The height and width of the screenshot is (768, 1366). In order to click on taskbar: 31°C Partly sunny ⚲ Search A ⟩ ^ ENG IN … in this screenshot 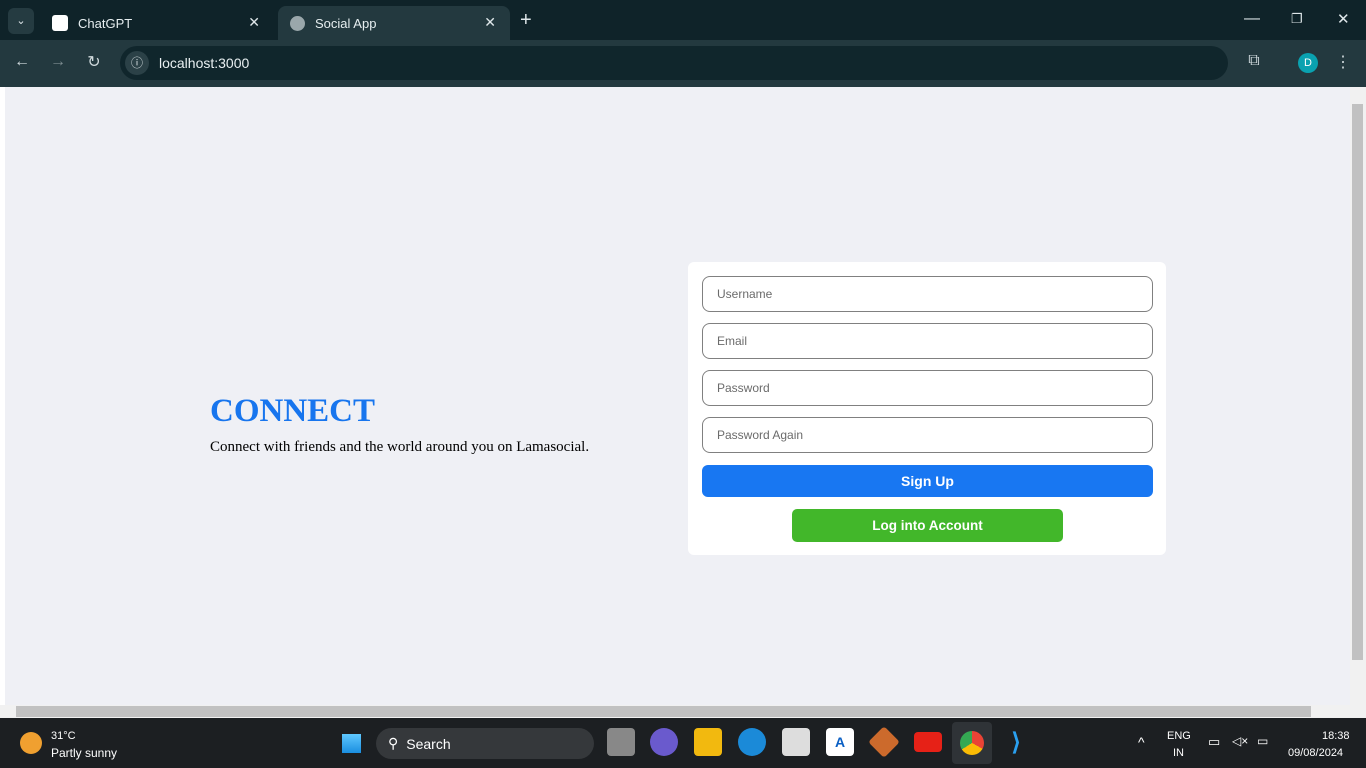, I will do `click(683, 743)`.